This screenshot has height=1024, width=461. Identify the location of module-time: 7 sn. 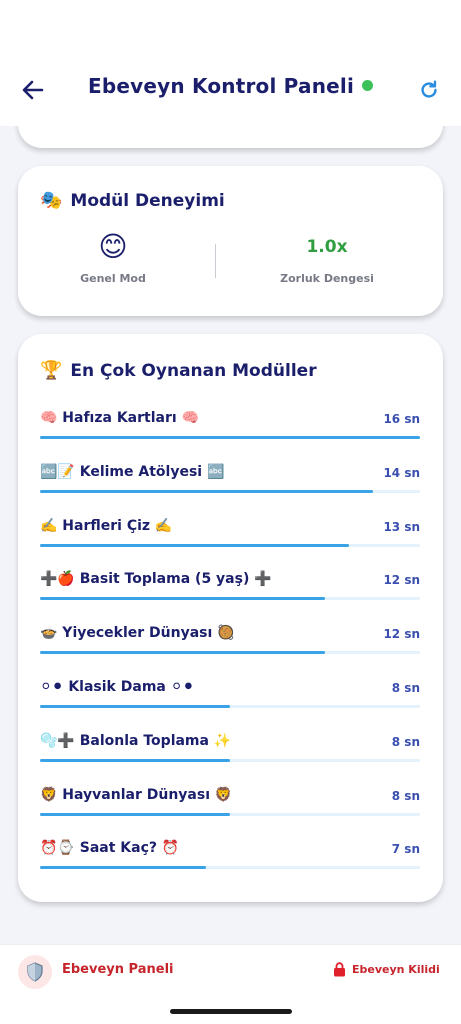
(405, 849).